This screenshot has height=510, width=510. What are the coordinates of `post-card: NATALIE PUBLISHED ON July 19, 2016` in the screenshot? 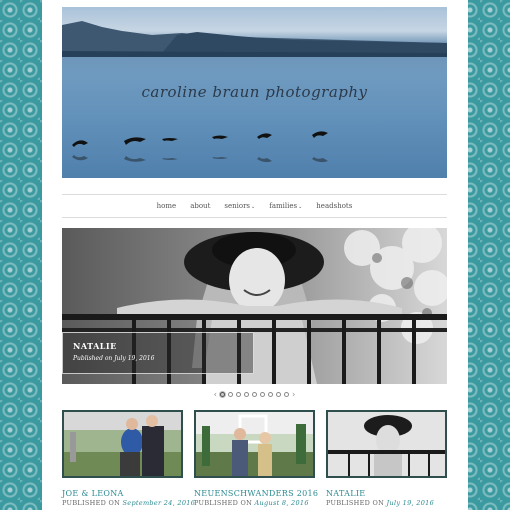 It's located at (386, 458).